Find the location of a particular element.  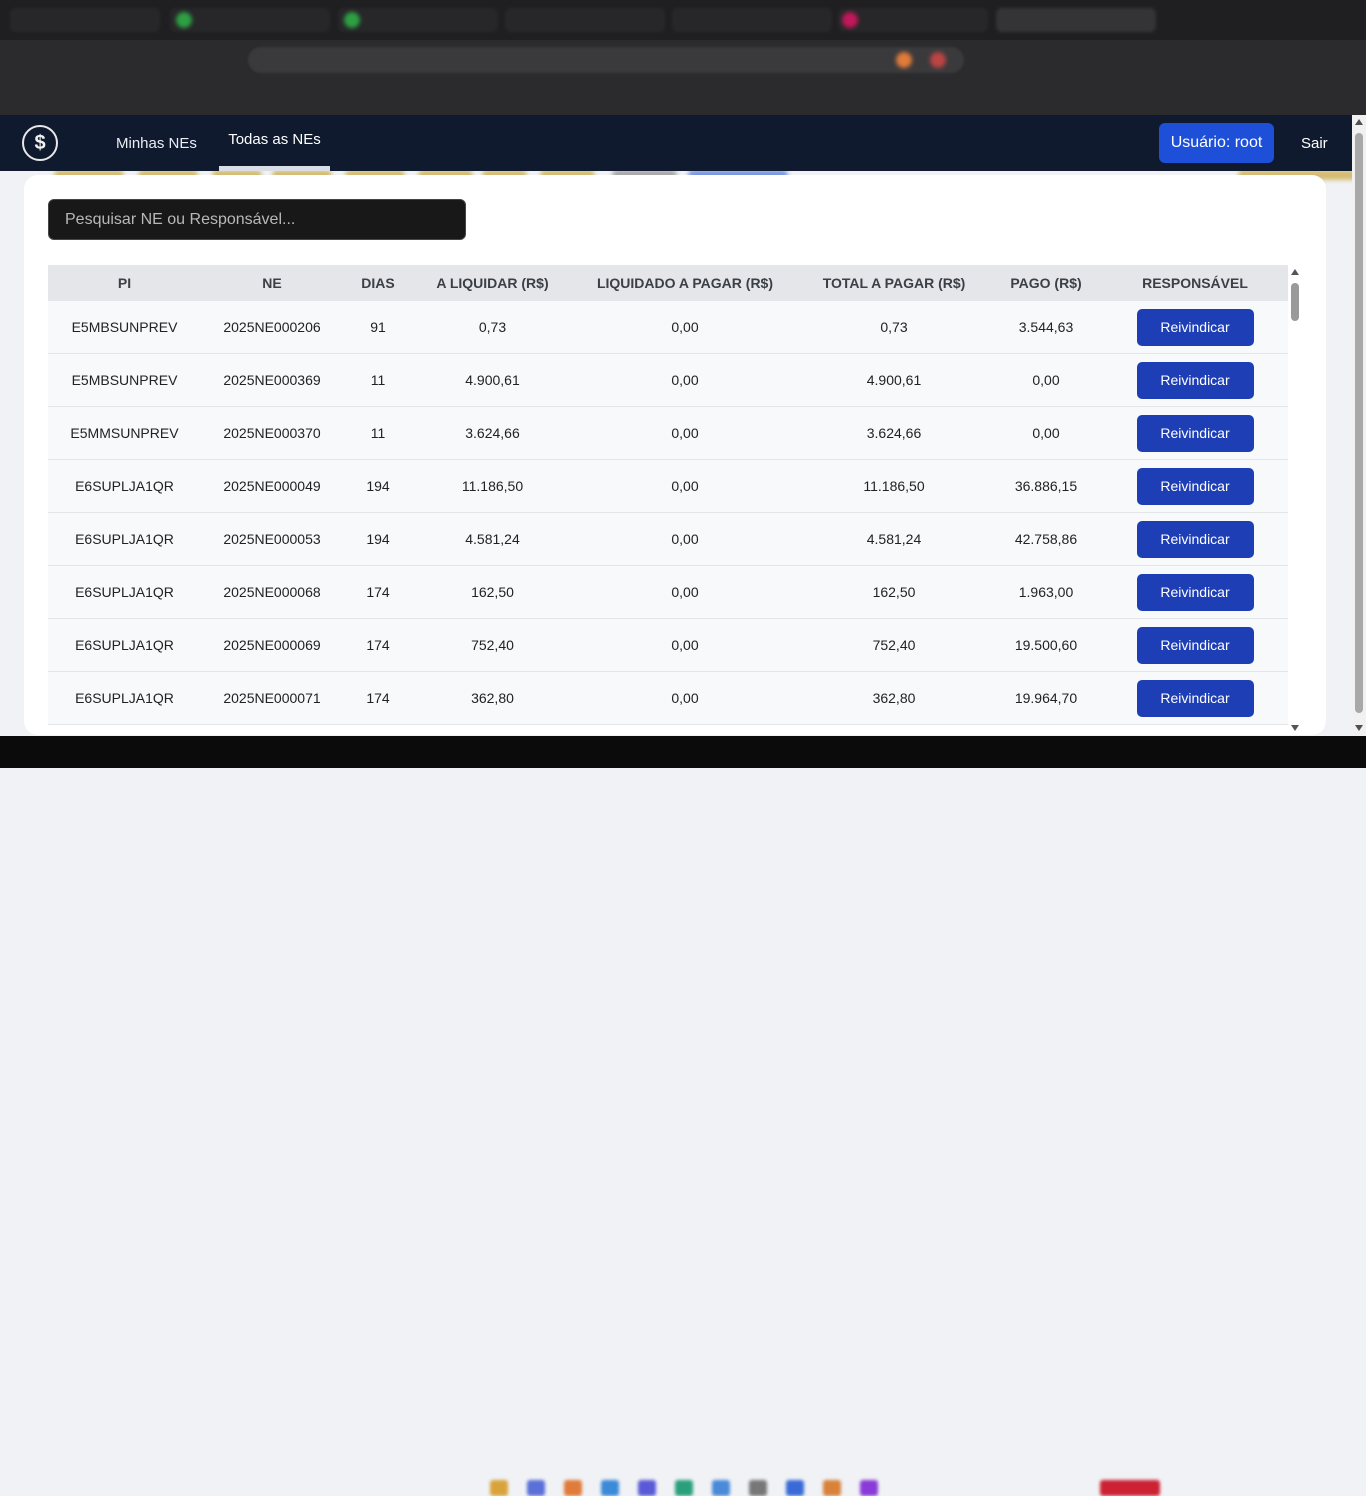

cell-a-liquidar: 362,80 is located at coordinates (492, 698).